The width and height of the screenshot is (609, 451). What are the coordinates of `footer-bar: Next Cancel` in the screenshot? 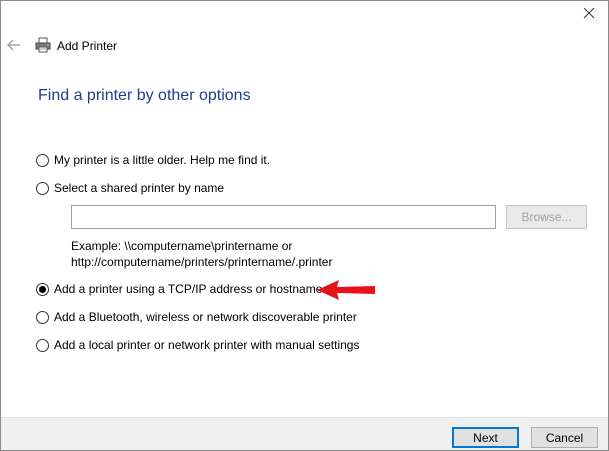 It's located at (304, 433).